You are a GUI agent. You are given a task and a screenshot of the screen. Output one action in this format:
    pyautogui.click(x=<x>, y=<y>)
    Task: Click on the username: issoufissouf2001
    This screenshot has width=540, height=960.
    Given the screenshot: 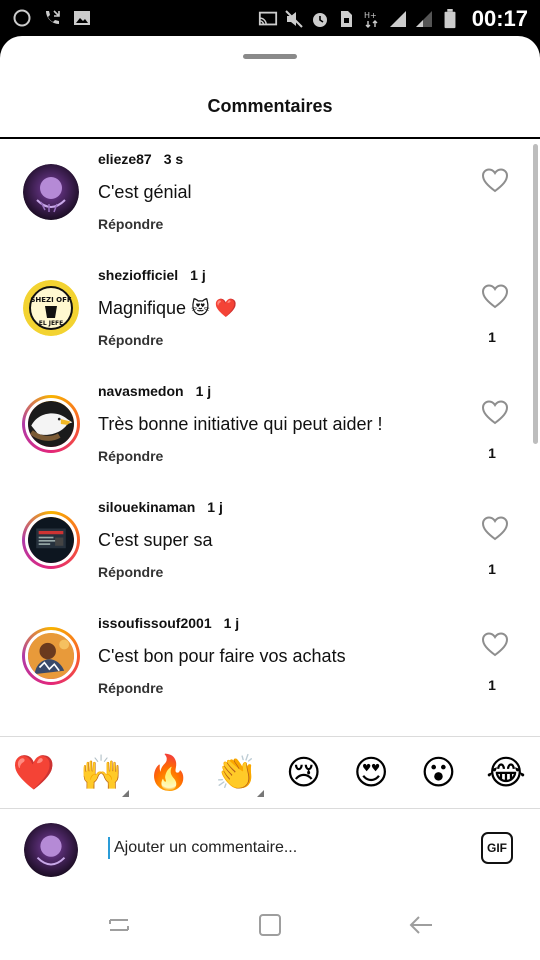 What is the action you would take?
    pyautogui.click(x=155, y=623)
    